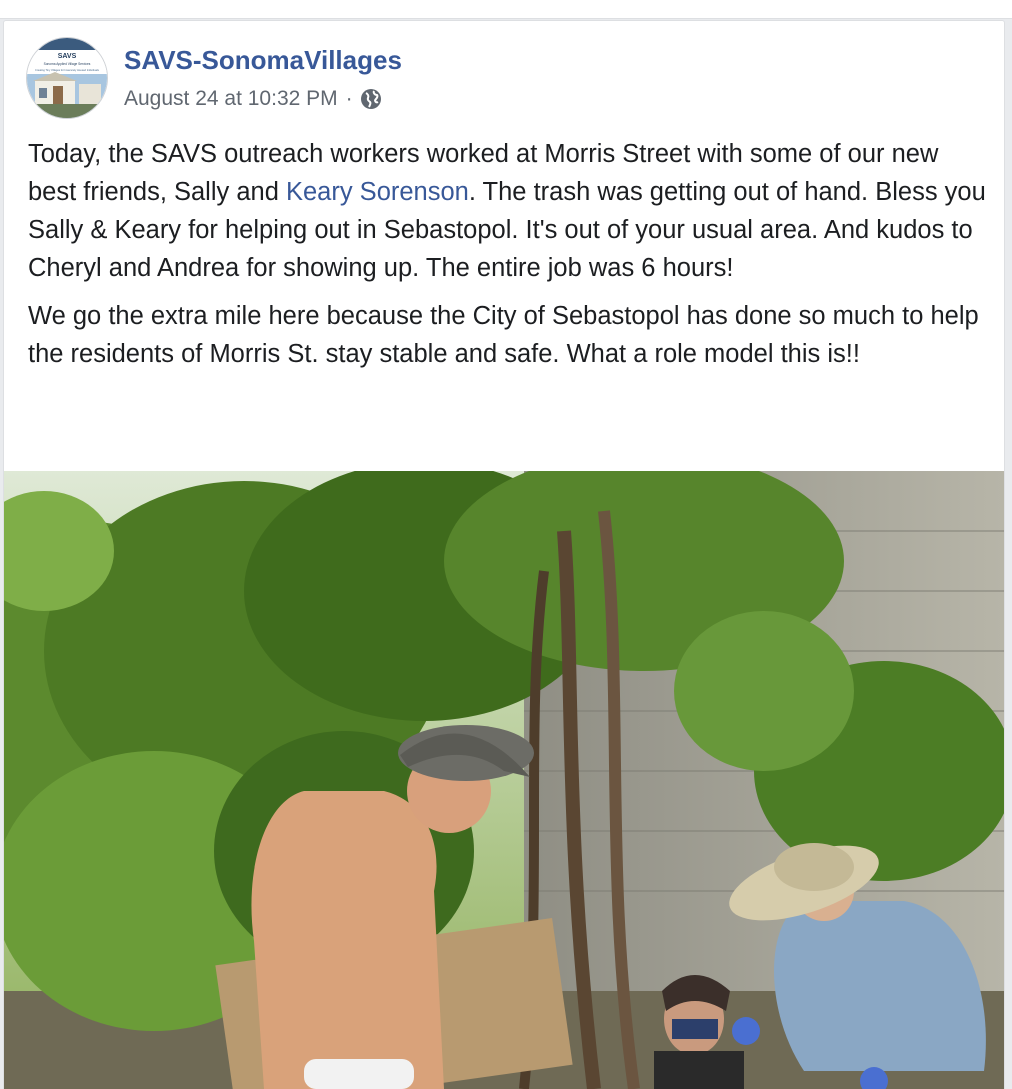 The image size is (1012, 1089). What do you see at coordinates (506, 9) in the screenshot?
I see `previous-post-edge` at bounding box center [506, 9].